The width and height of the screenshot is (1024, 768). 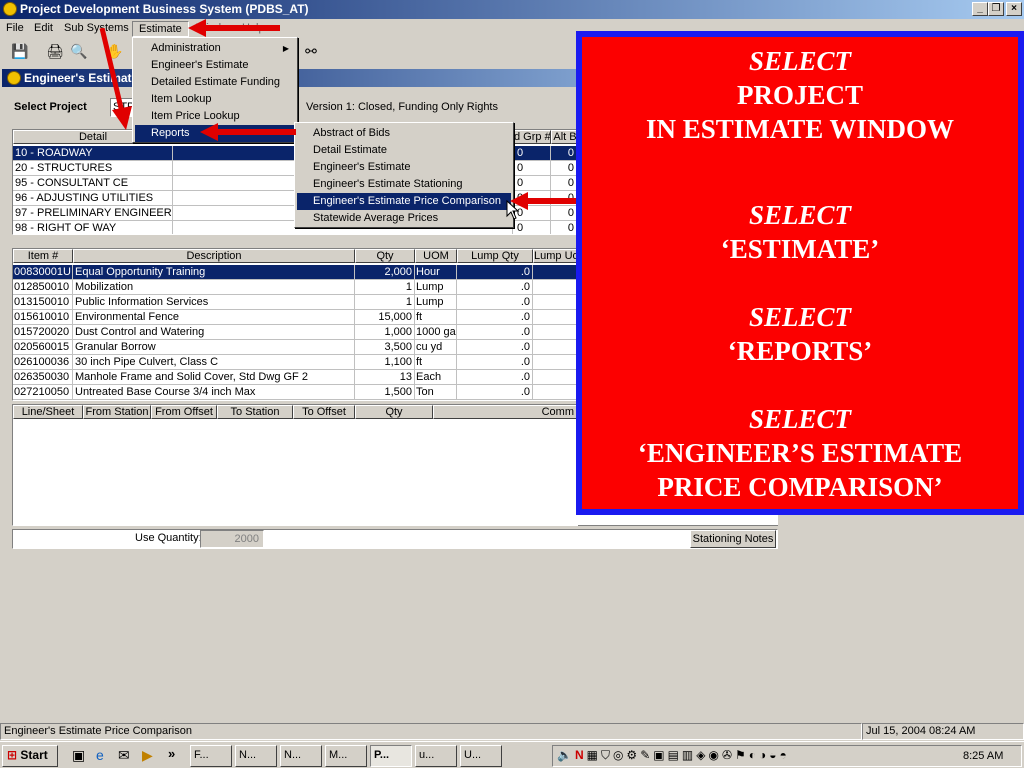 What do you see at coordinates (996, 9) in the screenshot?
I see `restore-icon: ❐` at bounding box center [996, 9].